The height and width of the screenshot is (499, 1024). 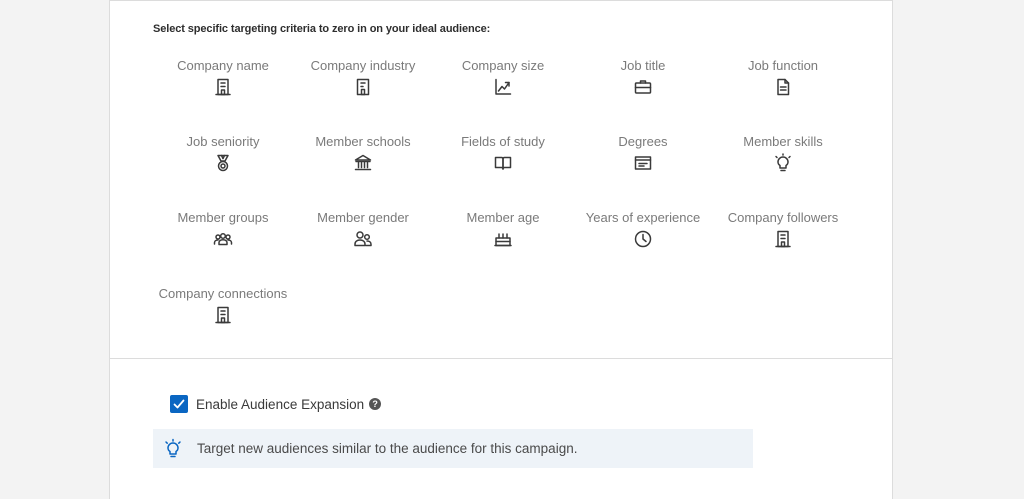 What do you see at coordinates (643, 239) in the screenshot?
I see `clock-icon` at bounding box center [643, 239].